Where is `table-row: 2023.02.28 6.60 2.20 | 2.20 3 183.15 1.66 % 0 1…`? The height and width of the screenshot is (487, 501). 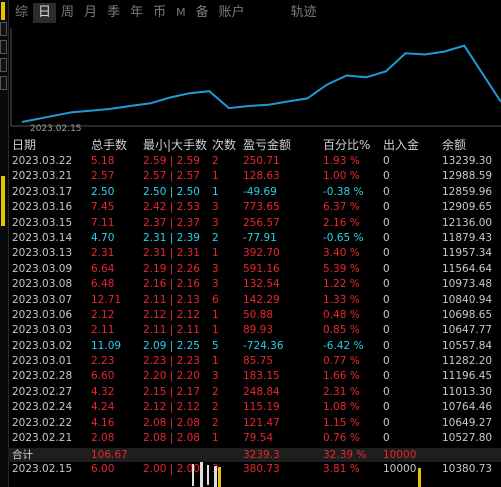 table-row: 2023.02.28 6.60 2.20 | 2.20 3 183.15 1.66 % 0 1… is located at coordinates (256, 376).